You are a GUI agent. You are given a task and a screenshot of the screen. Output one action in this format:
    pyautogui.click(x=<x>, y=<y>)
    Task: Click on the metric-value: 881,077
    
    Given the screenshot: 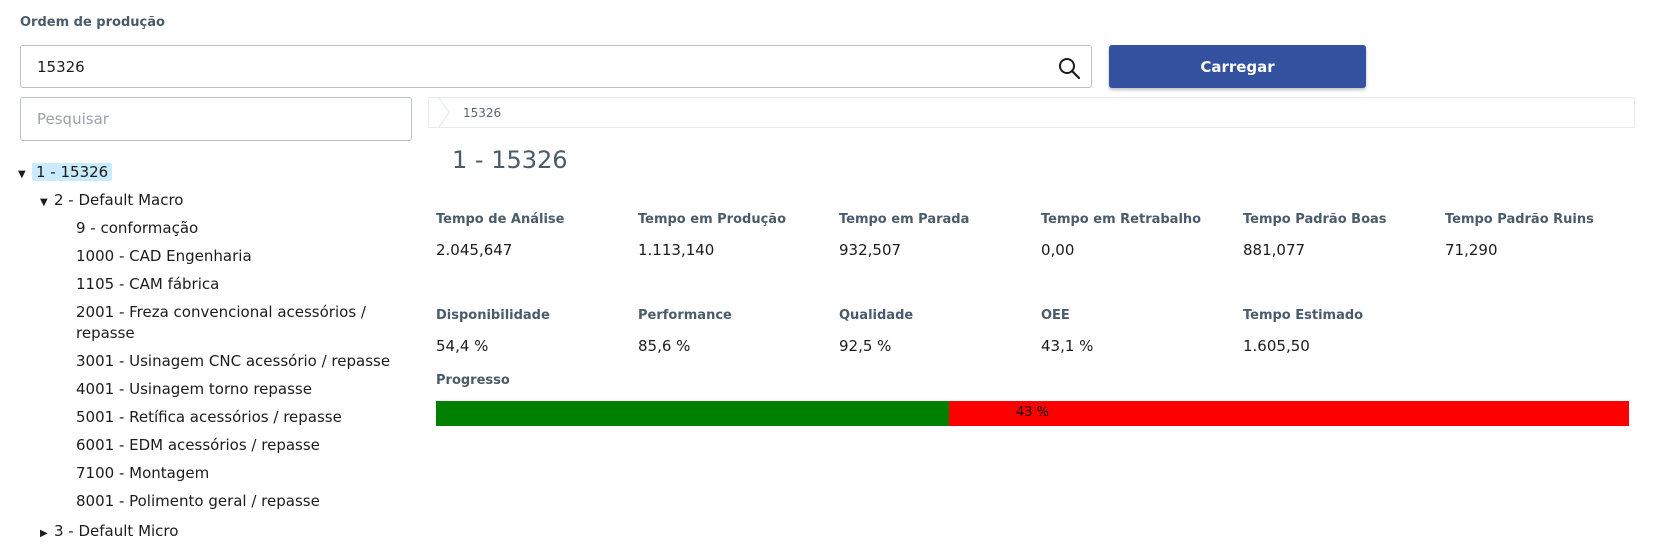 What is the action you would take?
    pyautogui.click(x=1274, y=250)
    